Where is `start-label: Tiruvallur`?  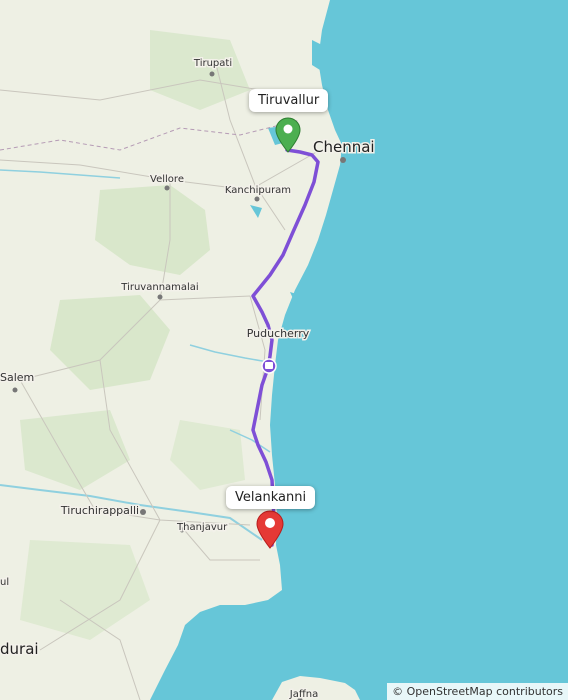
start-label: Tiruvallur is located at coordinates (289, 100).